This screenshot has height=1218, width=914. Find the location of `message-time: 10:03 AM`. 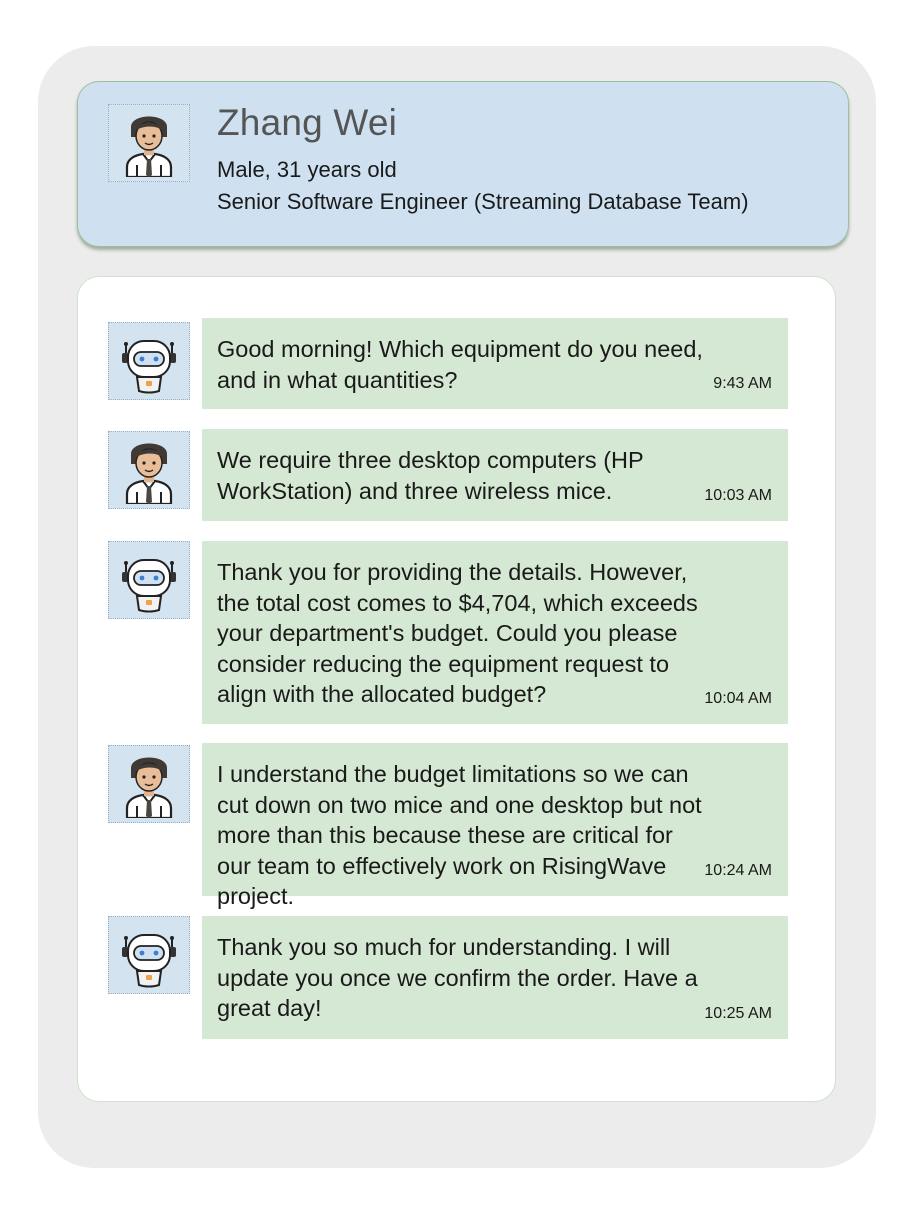

message-time: 10:03 AM is located at coordinates (738, 495).